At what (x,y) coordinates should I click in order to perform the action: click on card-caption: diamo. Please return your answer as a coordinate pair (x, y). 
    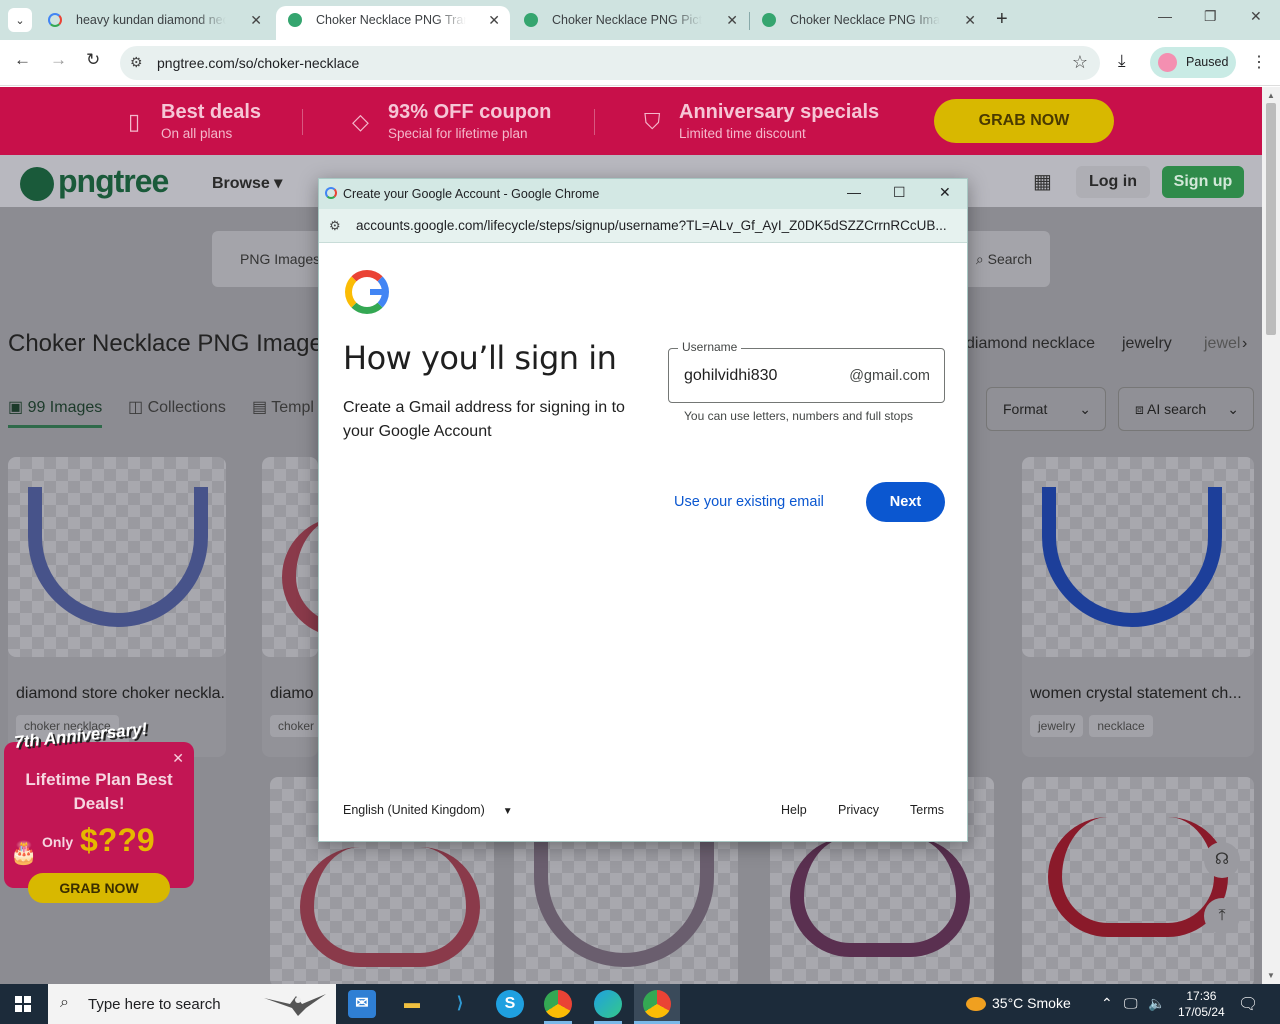
    Looking at the image, I should click on (290, 694).